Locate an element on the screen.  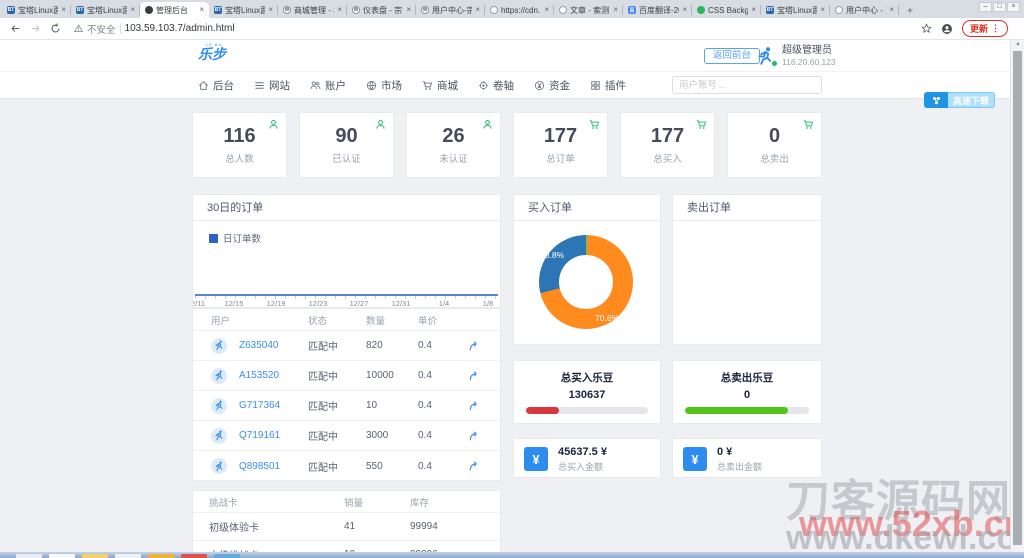
windows-taskbar is located at coordinates (512, 555).